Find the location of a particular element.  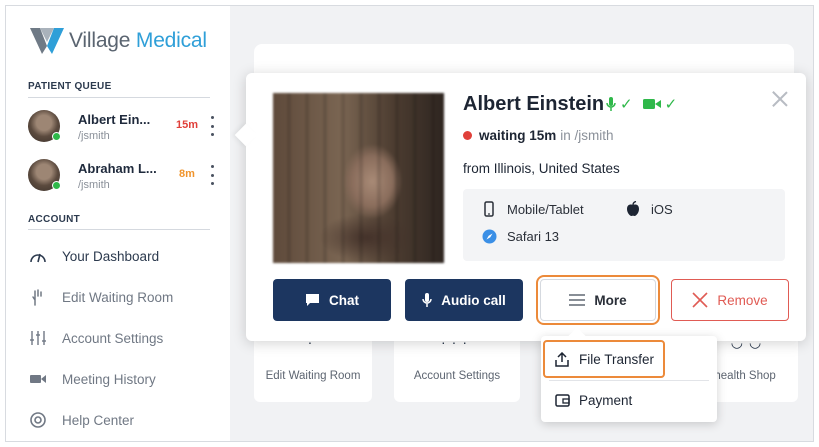

nav-help-center: Help Center is located at coordinates (81, 420).